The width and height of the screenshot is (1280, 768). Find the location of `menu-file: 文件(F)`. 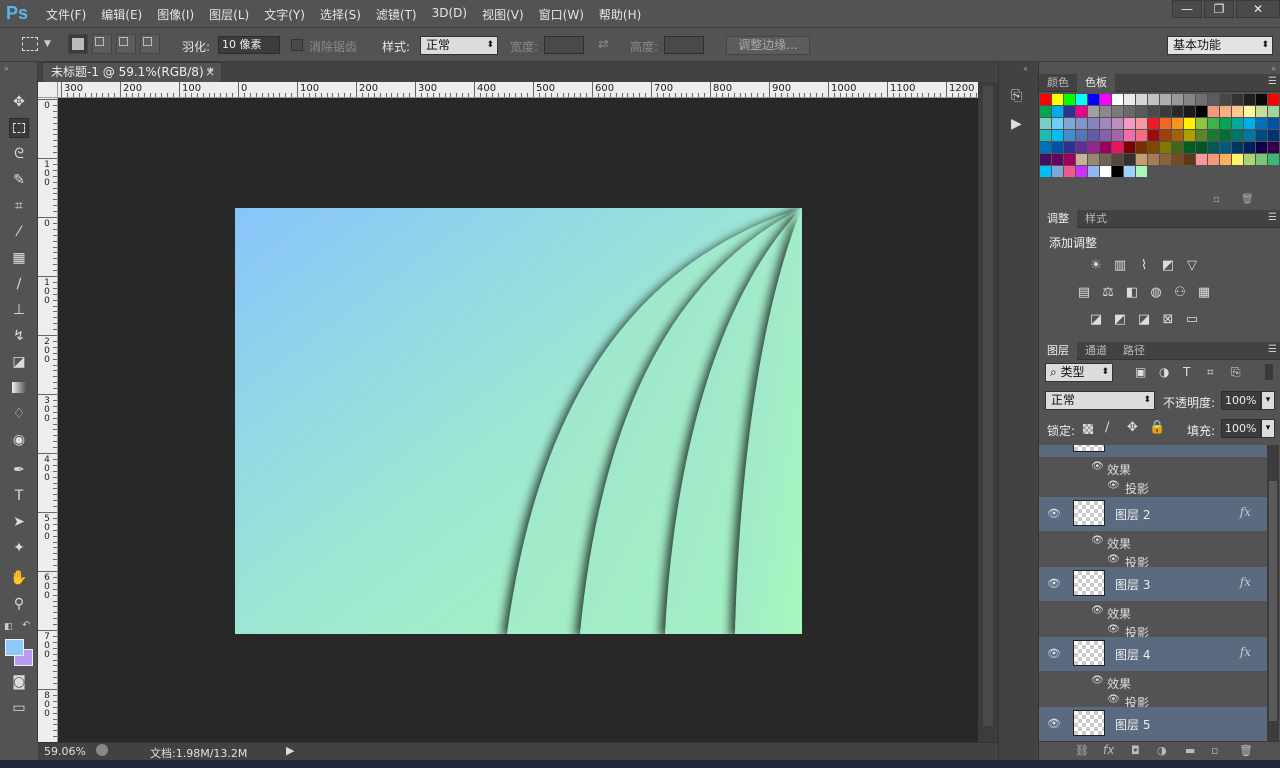

menu-file: 文件(F) is located at coordinates (69, 14).